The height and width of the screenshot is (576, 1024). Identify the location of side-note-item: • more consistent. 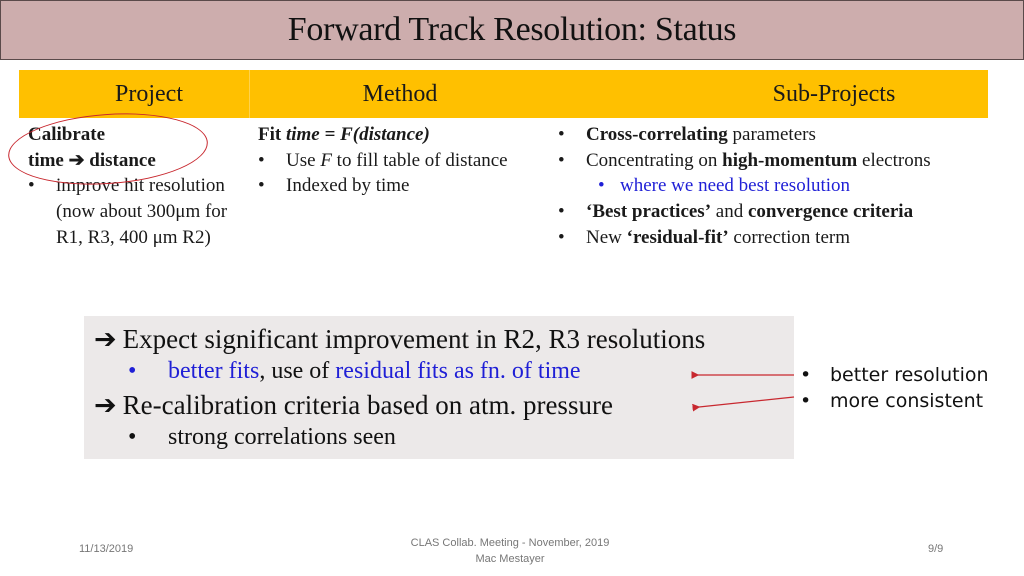
(894, 401).